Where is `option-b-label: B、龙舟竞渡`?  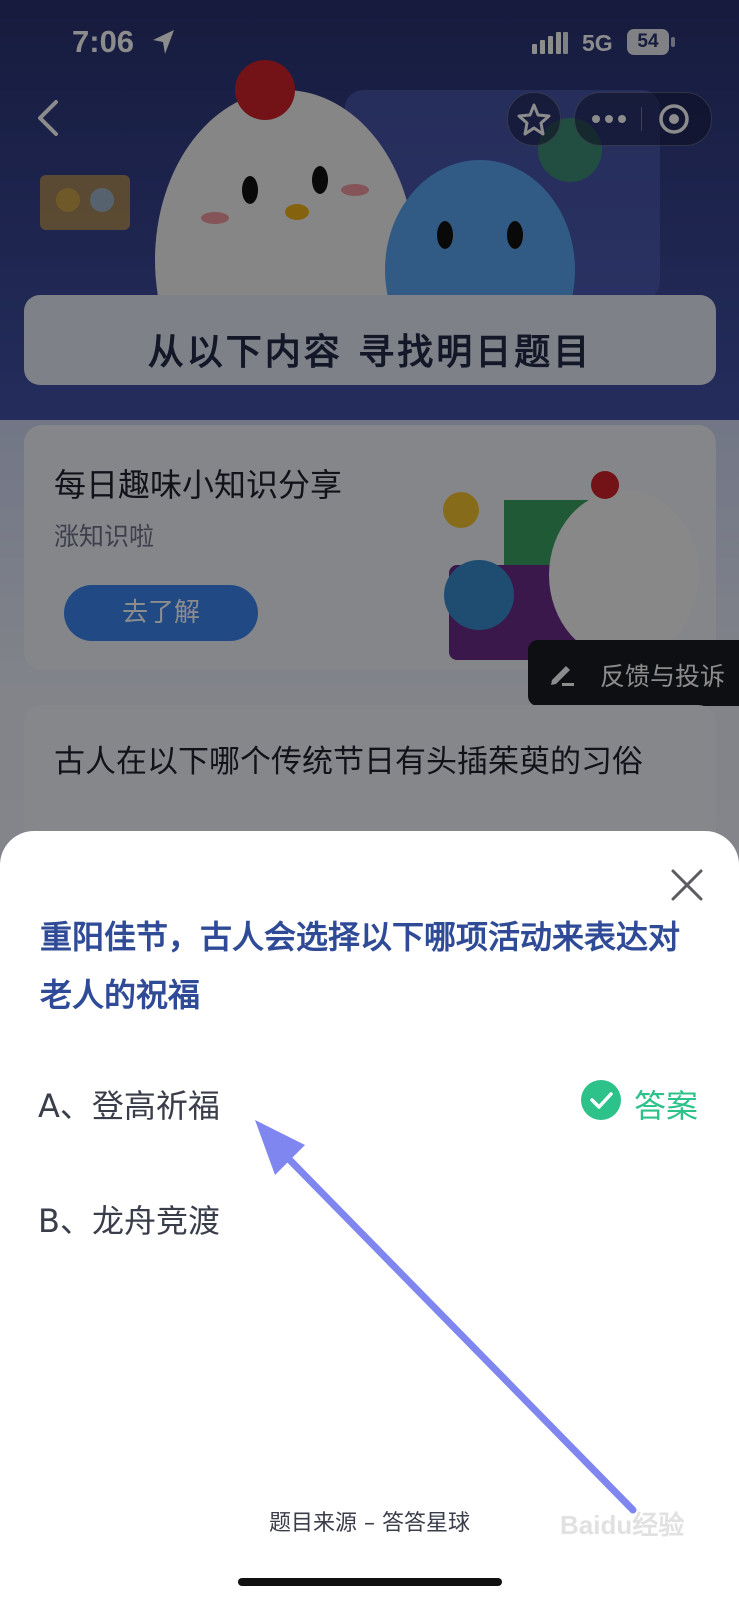 option-b-label: B、龙舟竞渡 is located at coordinates (129, 1221).